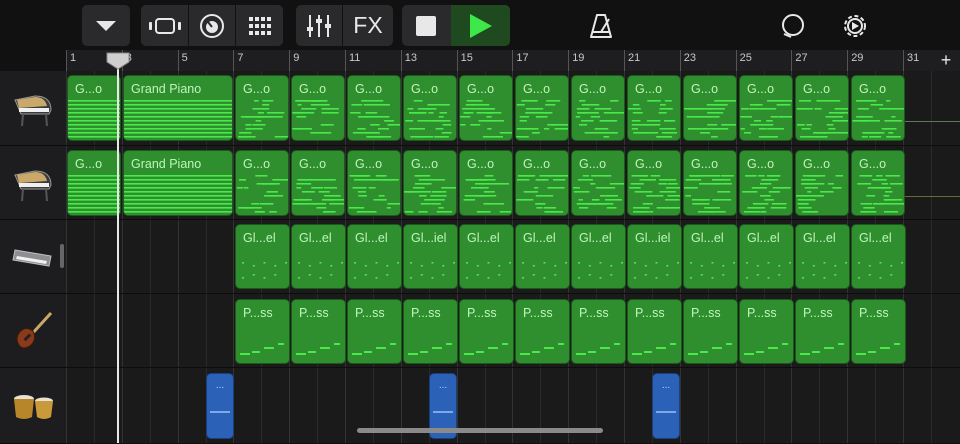 The height and width of the screenshot is (444, 960). Describe the element at coordinates (793, 25) in the screenshot. I see `loop-browser-button` at that location.